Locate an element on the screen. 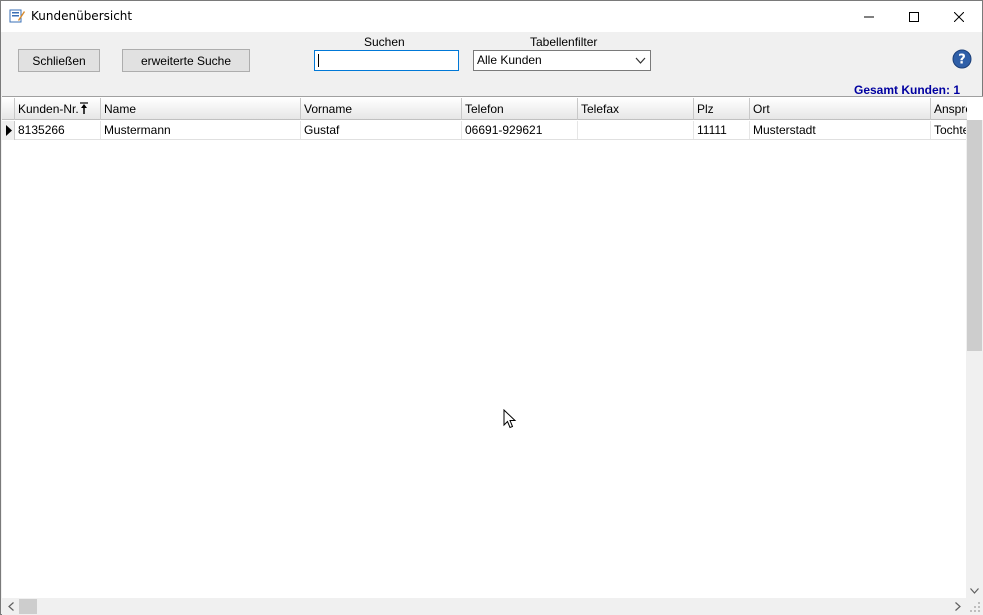  maximize-icon is located at coordinates (914, 16).